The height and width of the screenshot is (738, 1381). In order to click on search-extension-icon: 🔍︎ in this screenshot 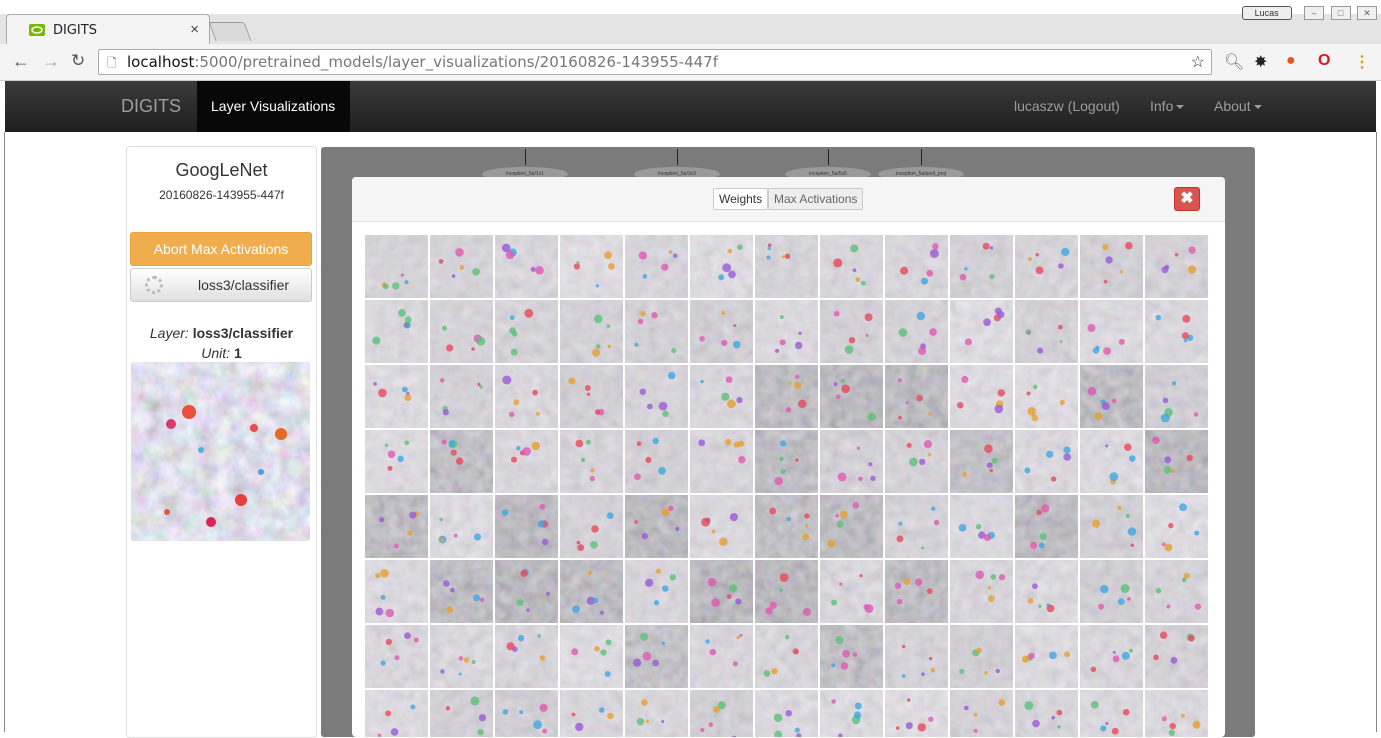, I will do `click(1234, 62)`.